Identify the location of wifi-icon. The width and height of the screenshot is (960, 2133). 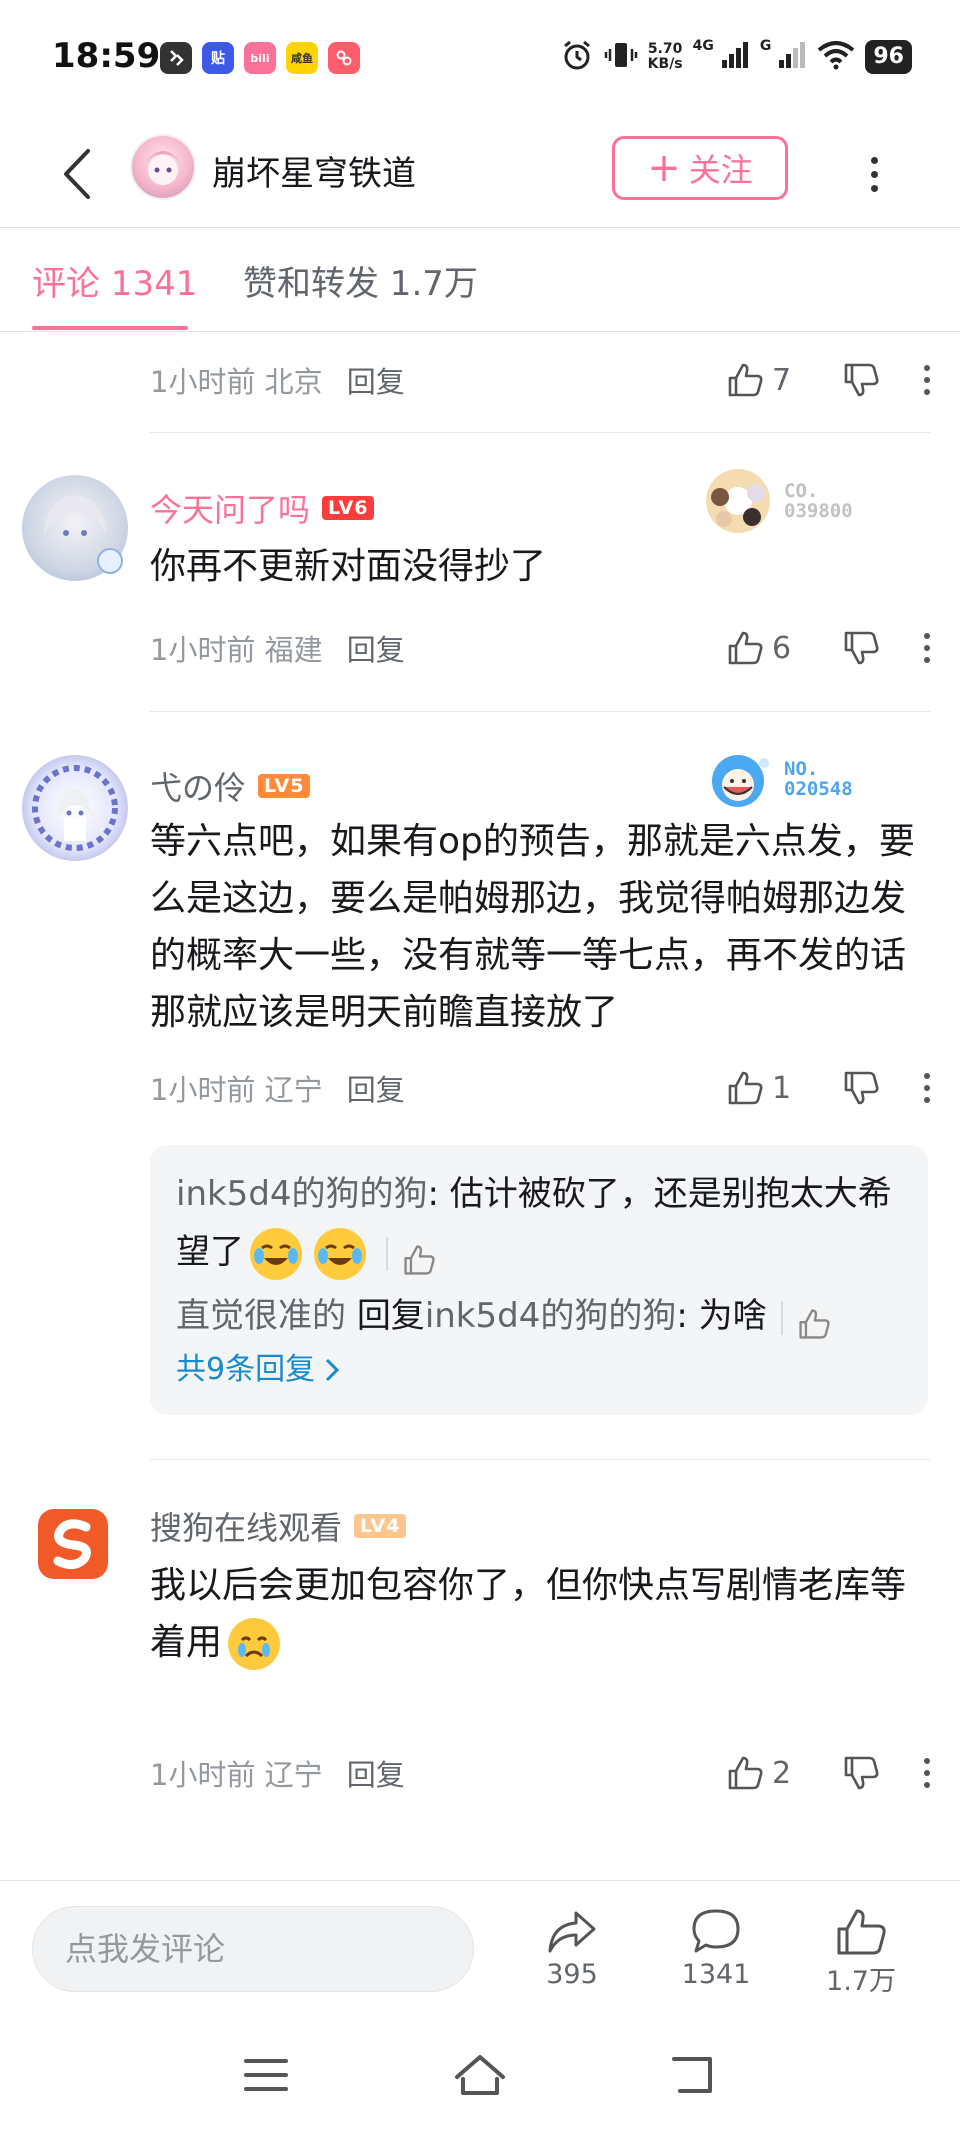
(836, 57).